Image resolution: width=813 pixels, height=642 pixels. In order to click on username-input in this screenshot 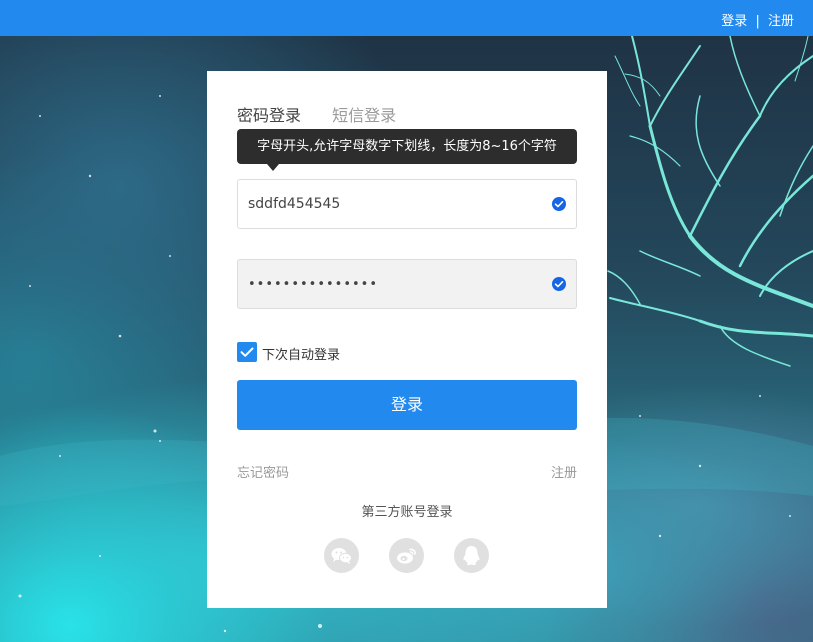, I will do `click(388, 204)`.